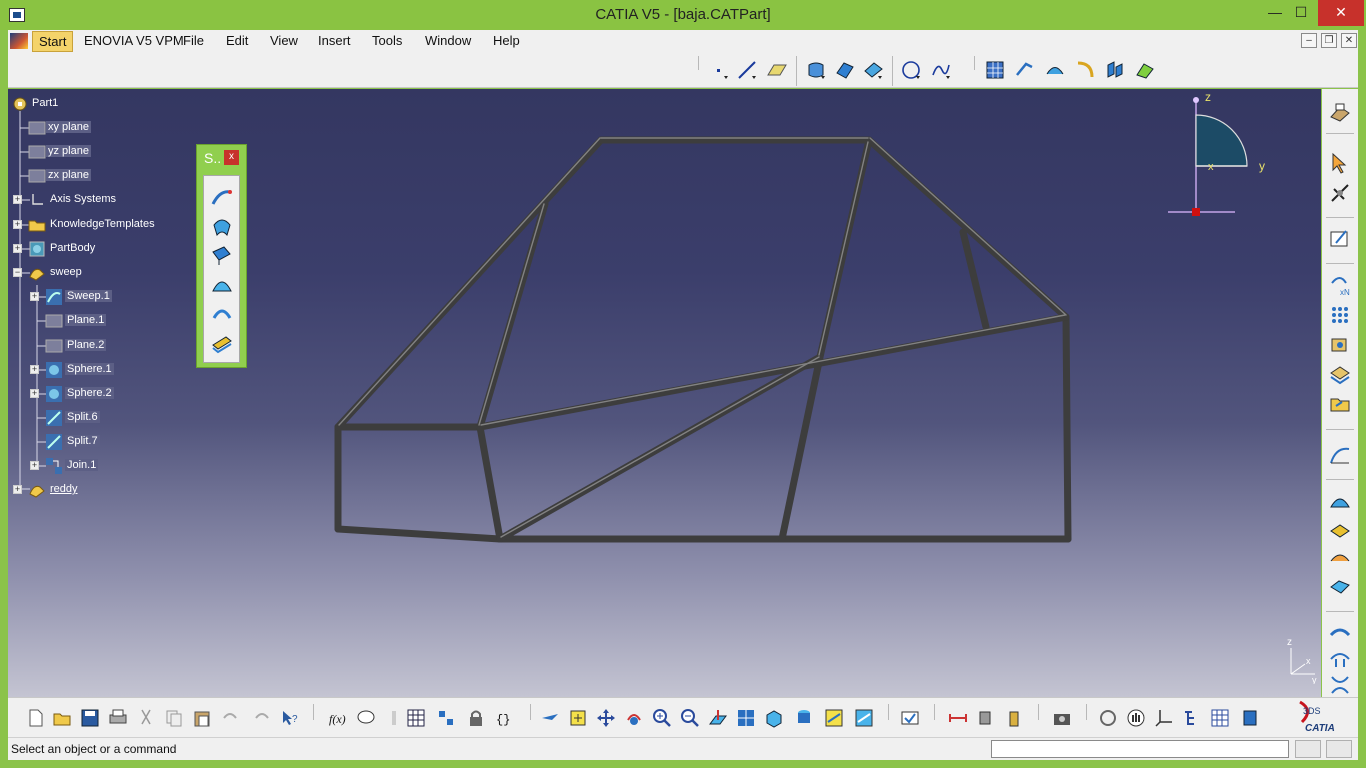 This screenshot has width=1366, height=768. What do you see at coordinates (1340, 455) in the screenshot?
I see `law-curve-icon` at bounding box center [1340, 455].